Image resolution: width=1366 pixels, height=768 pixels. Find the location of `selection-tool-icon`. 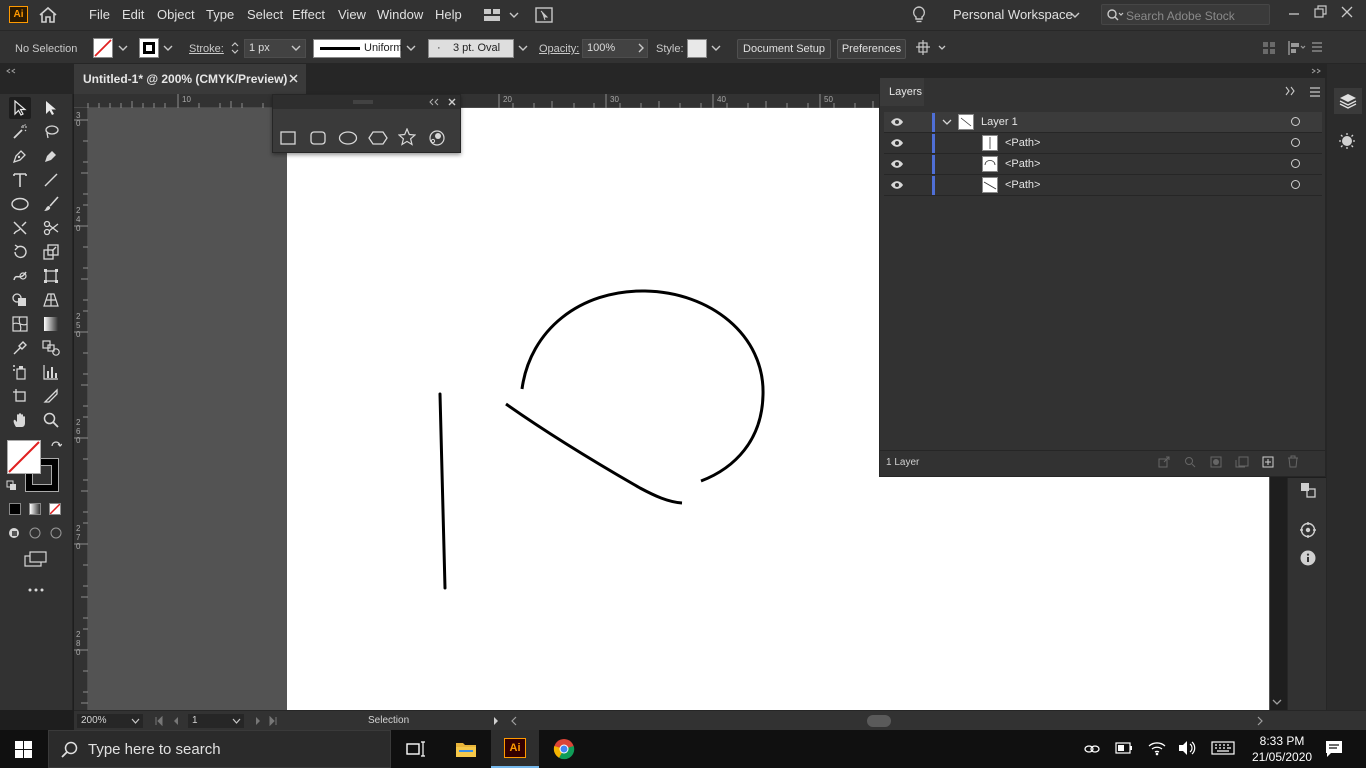

selection-tool-icon is located at coordinates (20, 108).